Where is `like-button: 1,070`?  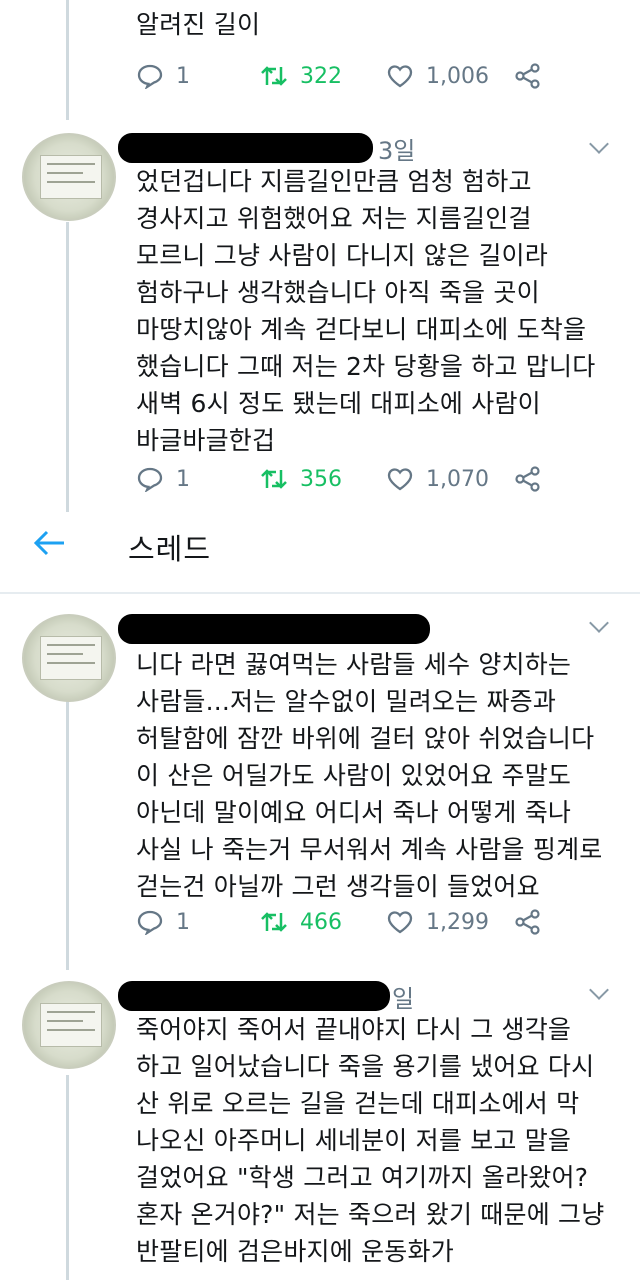
like-button: 1,070 is located at coordinates (437, 479).